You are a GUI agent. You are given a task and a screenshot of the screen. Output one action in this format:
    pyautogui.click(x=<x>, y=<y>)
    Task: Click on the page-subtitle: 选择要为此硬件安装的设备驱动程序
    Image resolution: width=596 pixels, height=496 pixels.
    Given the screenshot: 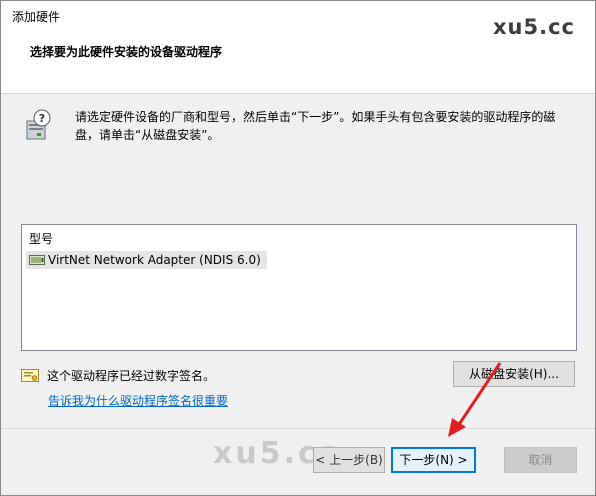 What is the action you would take?
    pyautogui.click(x=126, y=52)
    